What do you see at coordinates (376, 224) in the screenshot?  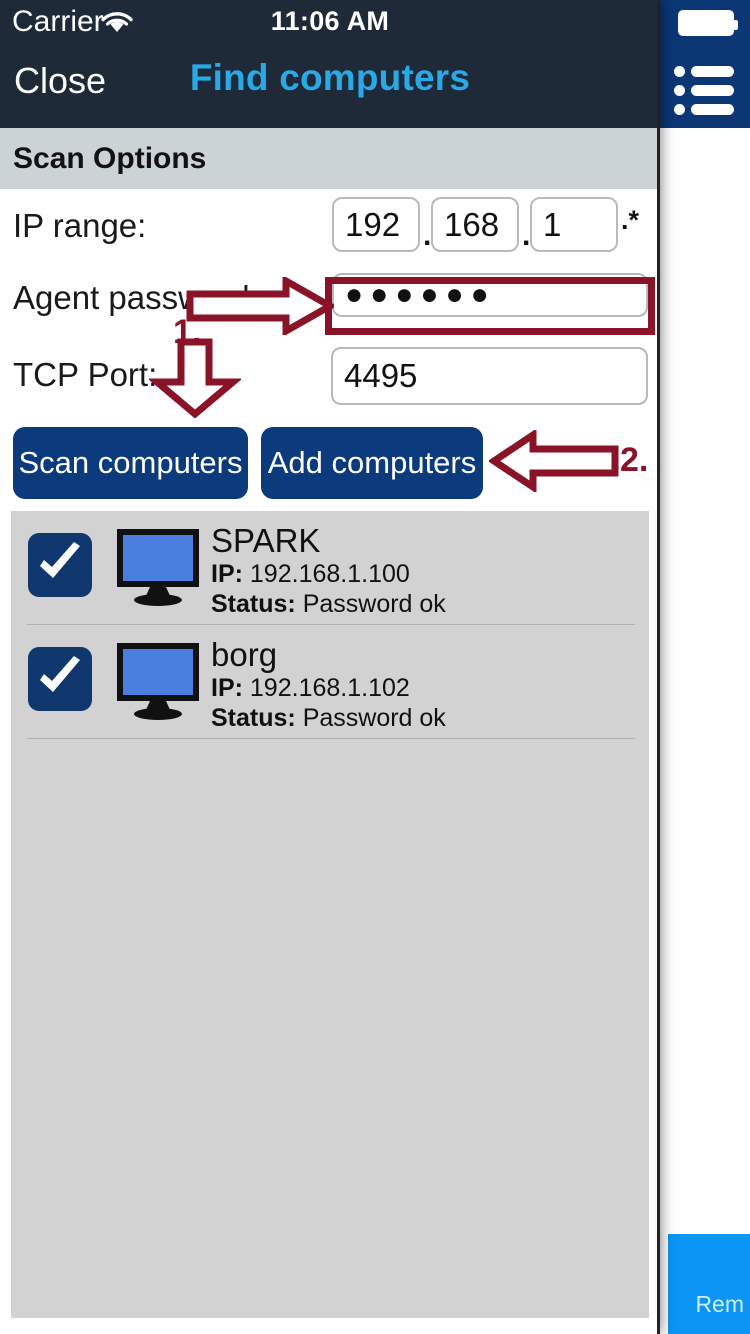 I see `ip-octet-1-input: 192` at bounding box center [376, 224].